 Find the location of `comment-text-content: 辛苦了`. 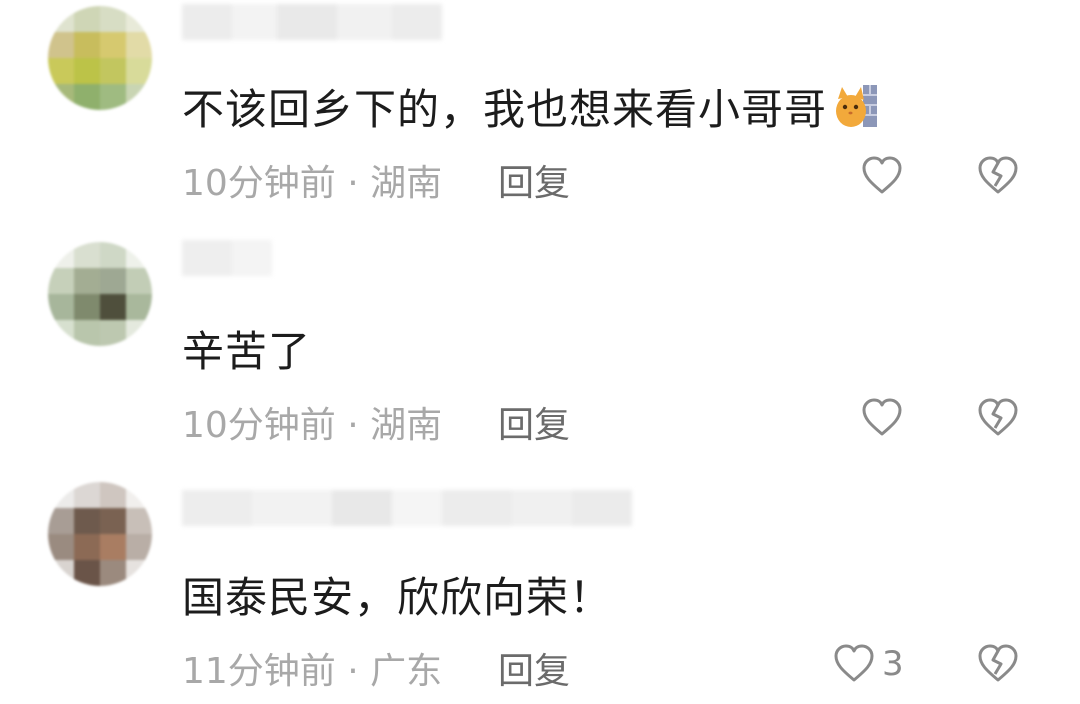

comment-text-content: 辛苦了 is located at coordinates (247, 351).